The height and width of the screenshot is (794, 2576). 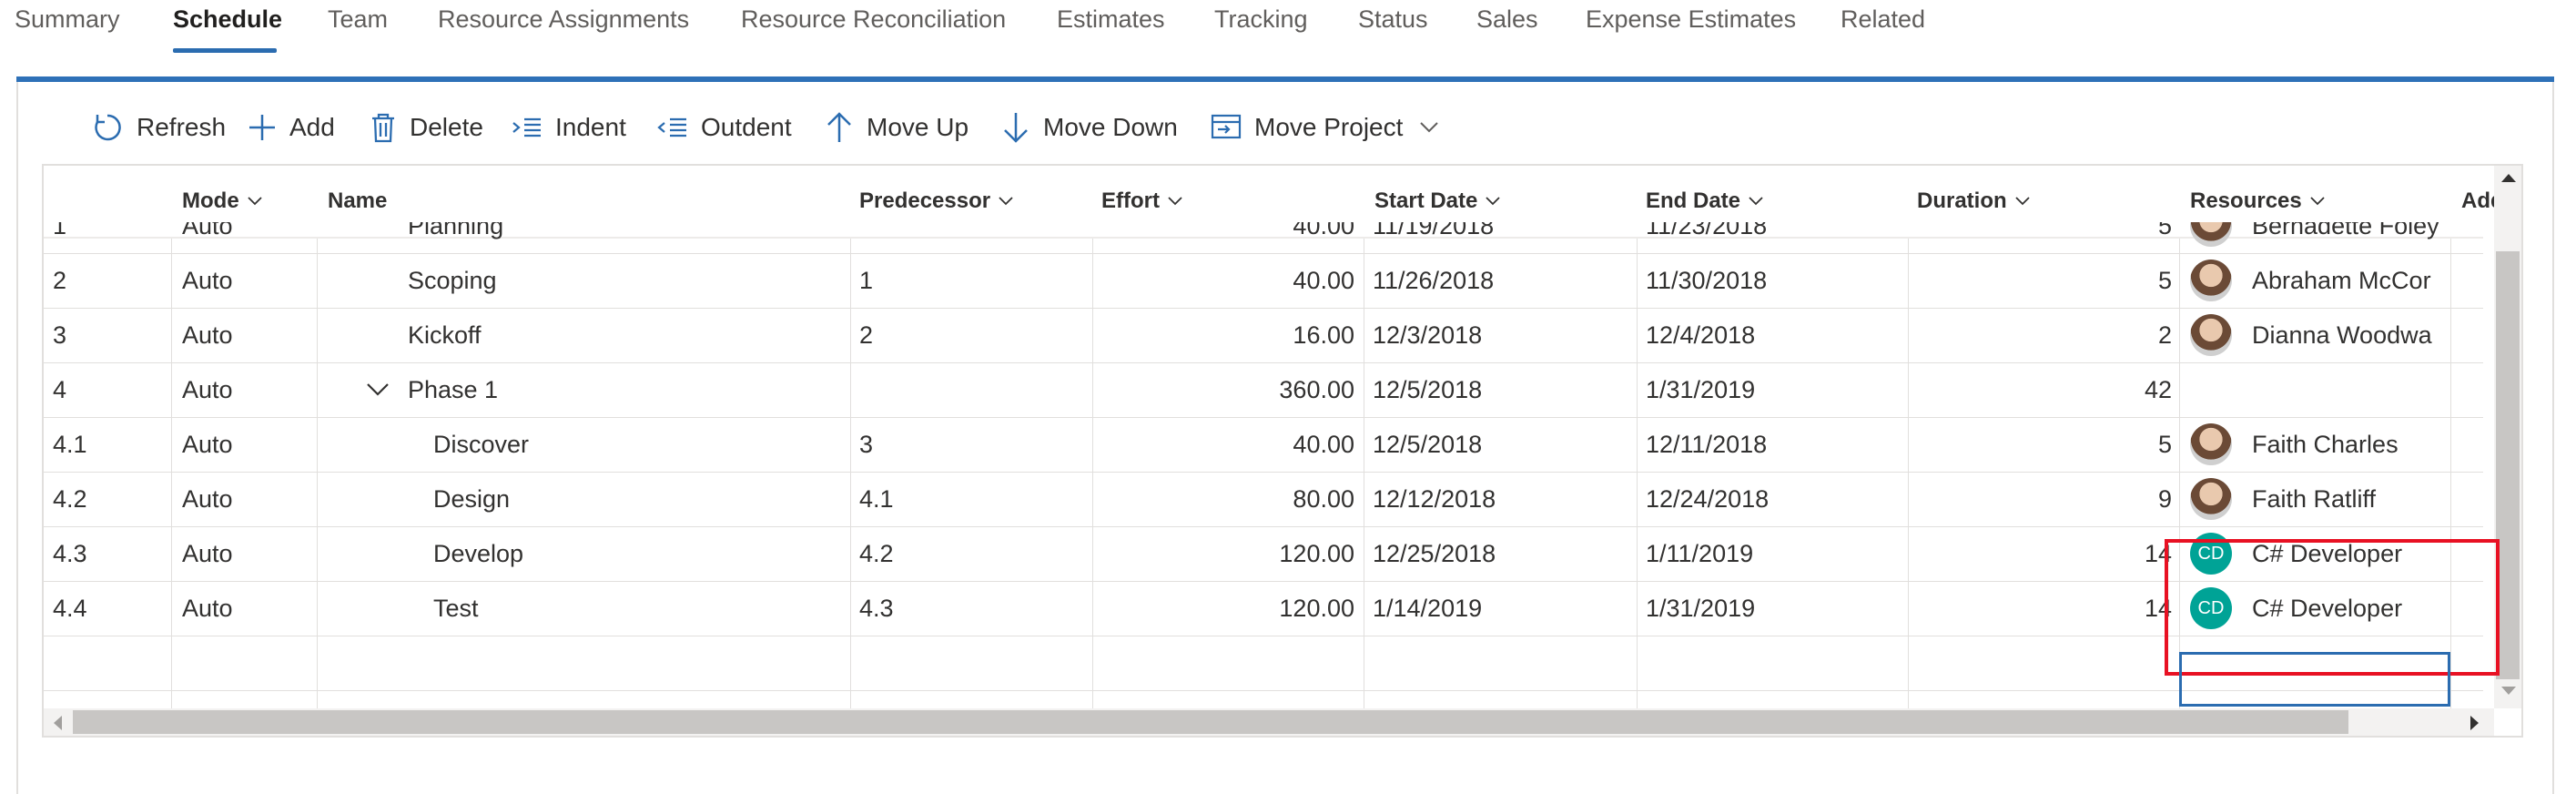 What do you see at coordinates (378, 389) in the screenshot?
I see `collapse-toggle` at bounding box center [378, 389].